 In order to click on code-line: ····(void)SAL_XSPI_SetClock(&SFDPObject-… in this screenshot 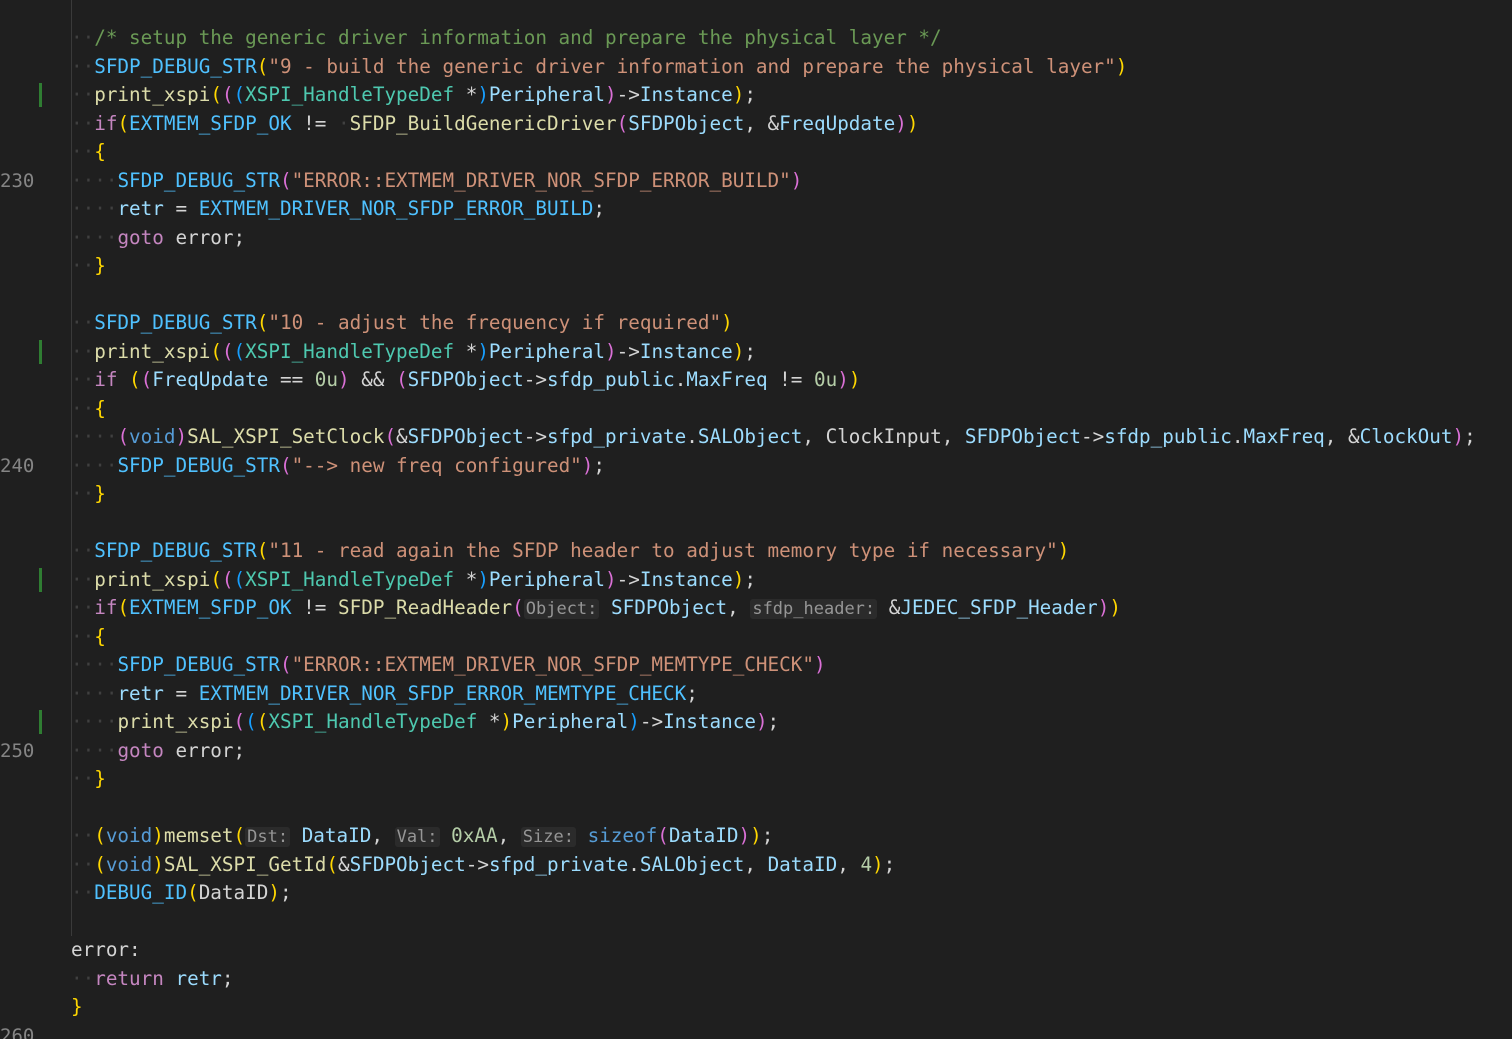, I will do `click(791, 437)`.